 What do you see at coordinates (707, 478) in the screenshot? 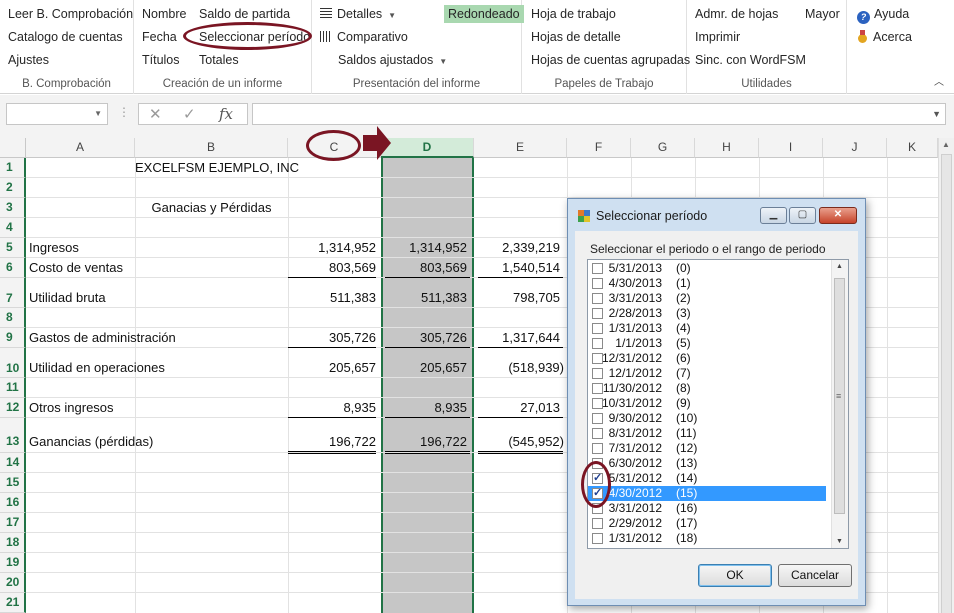
I see `period-item: 5/31/2012 (14)` at bounding box center [707, 478].